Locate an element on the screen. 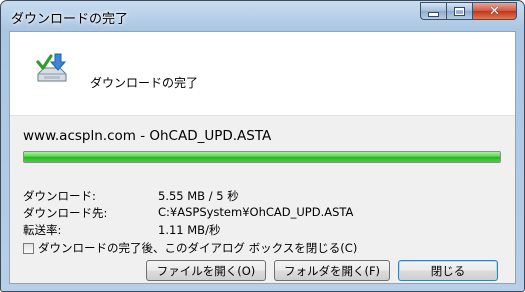 The height and width of the screenshot is (292, 525). progress-fill is located at coordinates (262, 157).